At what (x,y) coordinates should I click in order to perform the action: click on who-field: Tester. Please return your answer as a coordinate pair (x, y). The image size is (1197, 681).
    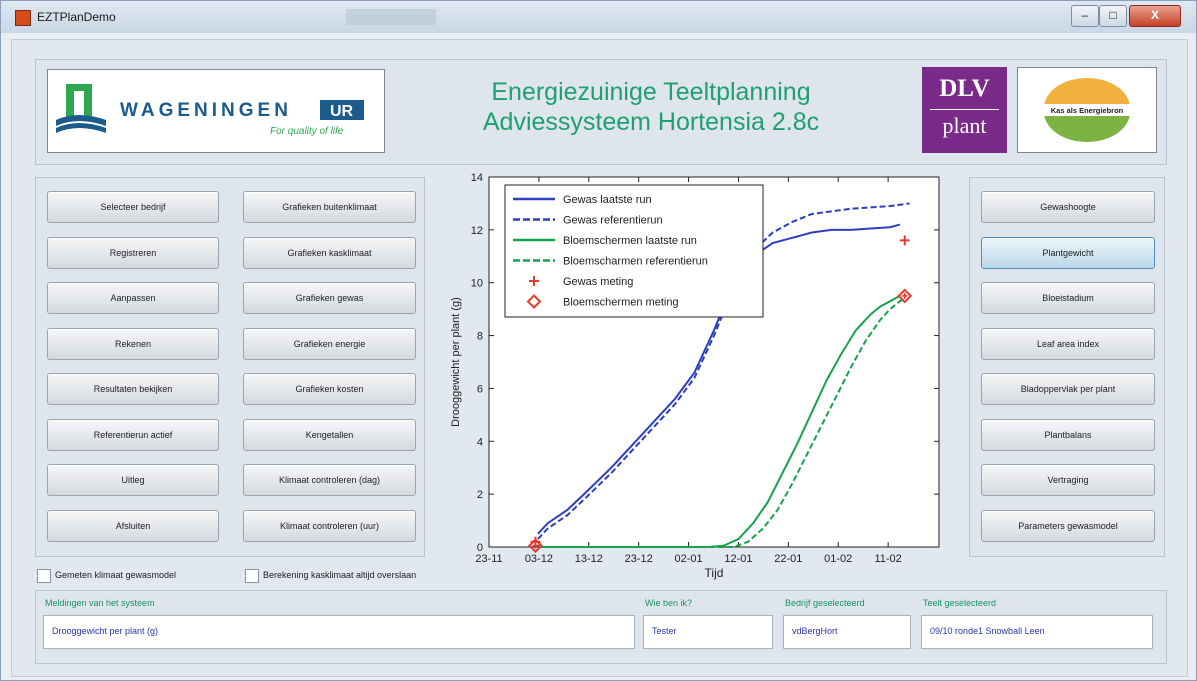
    Looking at the image, I should click on (708, 632).